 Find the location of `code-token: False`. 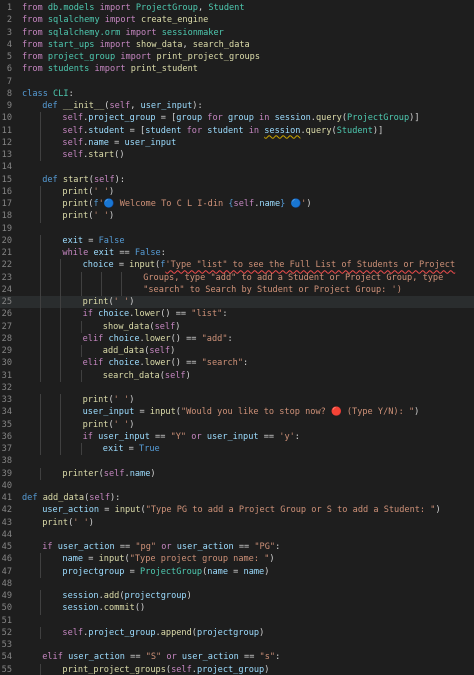

code-token: False is located at coordinates (111, 240).